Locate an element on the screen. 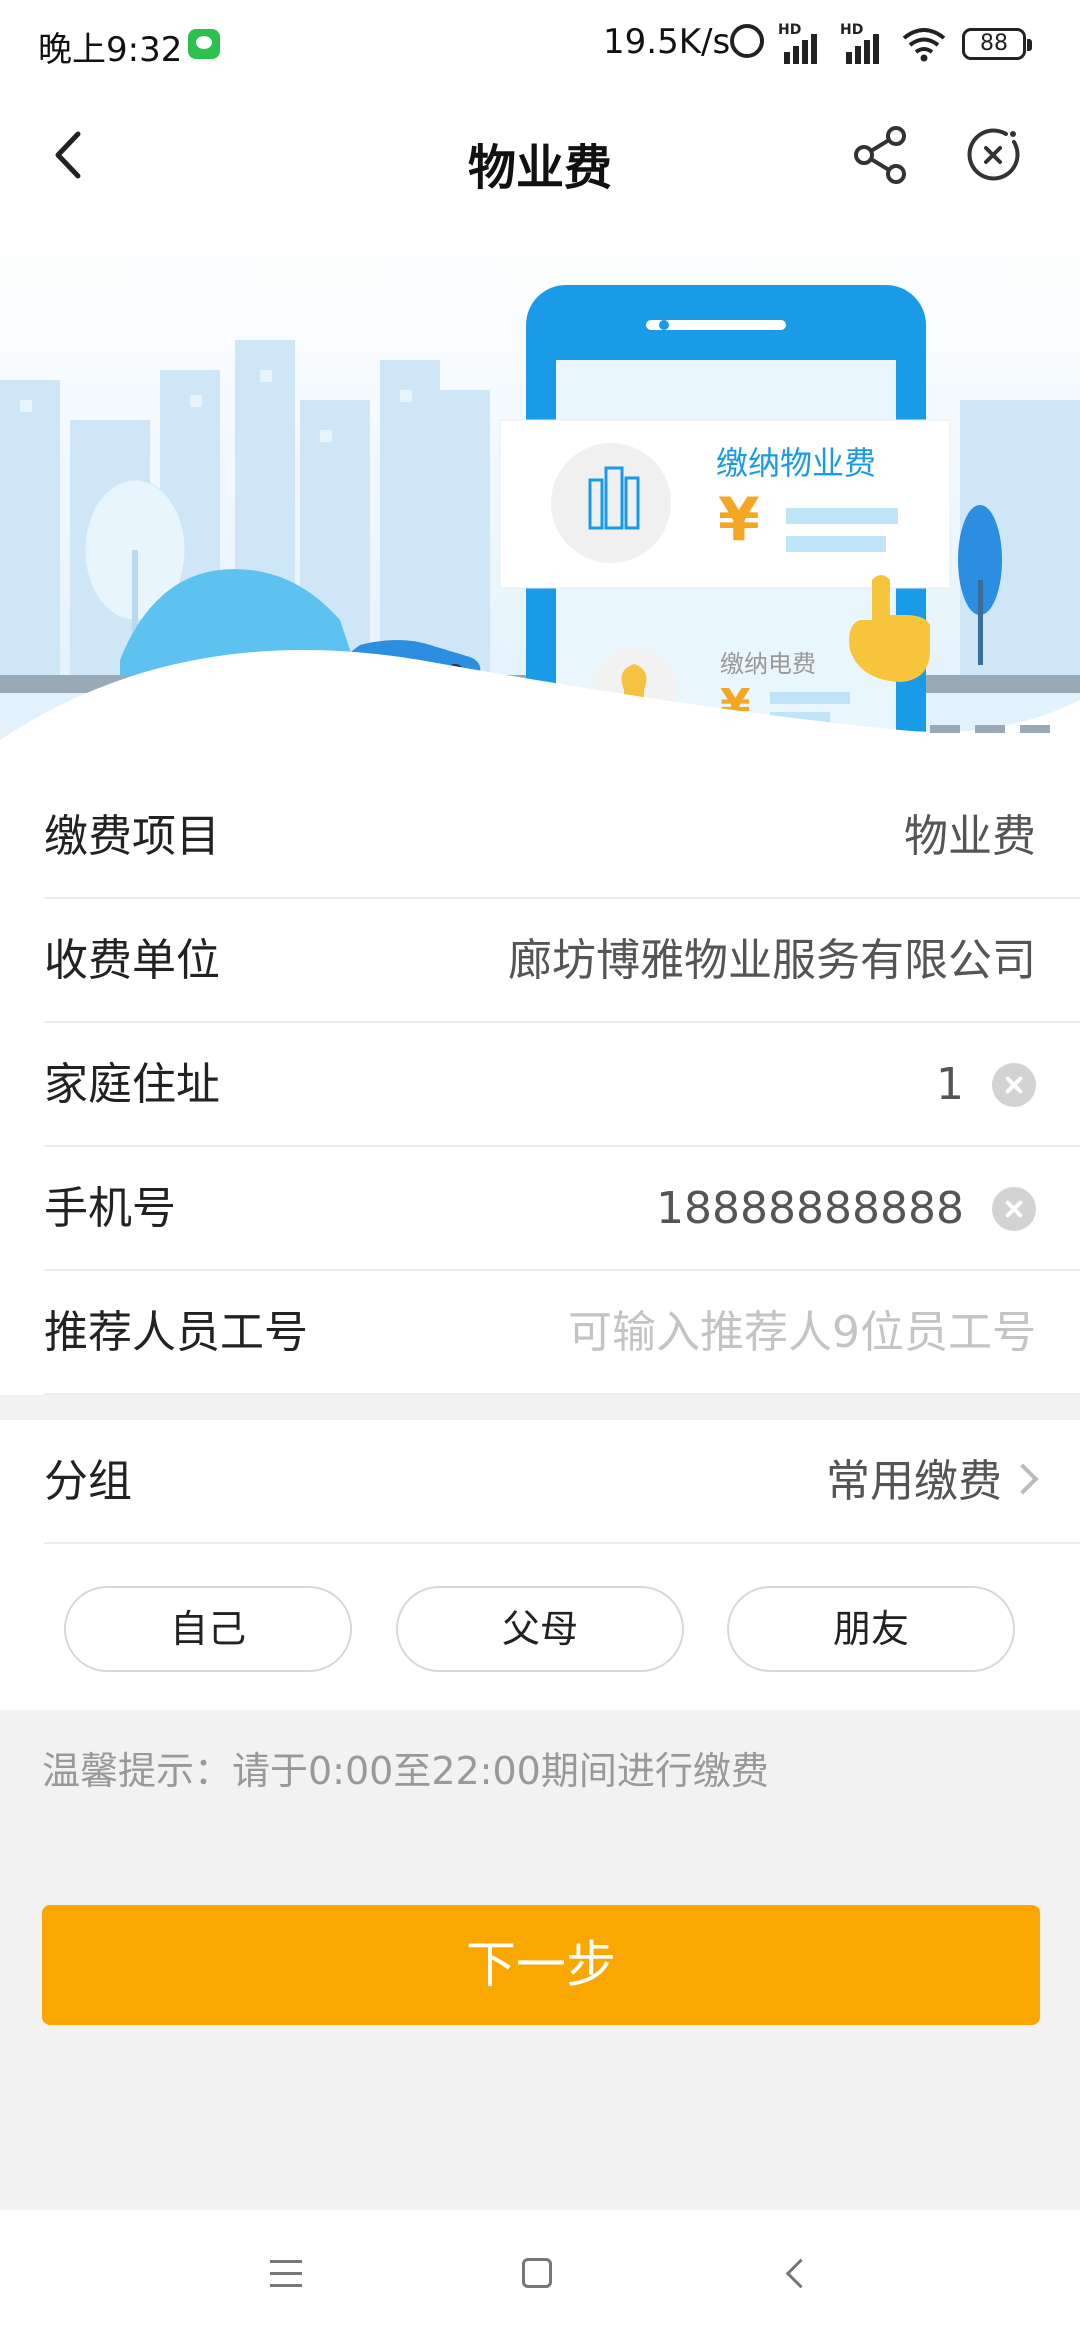  nav-header: 物业费 is located at coordinates (540, 155).